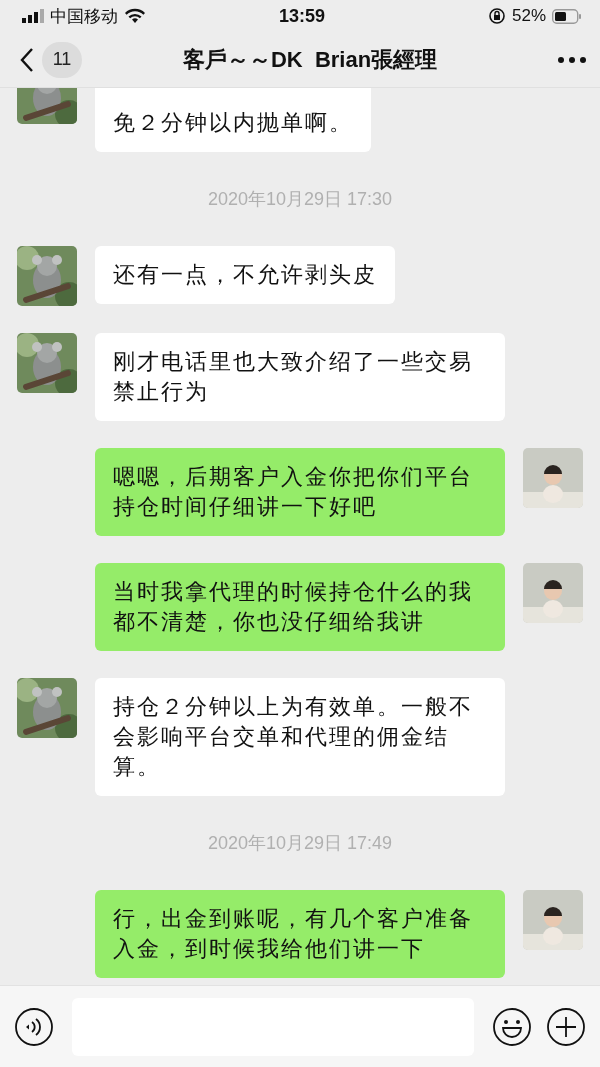 Image resolution: width=600 pixels, height=1067 pixels. What do you see at coordinates (300, 199) in the screenshot?
I see `timestamp: 2020年10月29日 17:30` at bounding box center [300, 199].